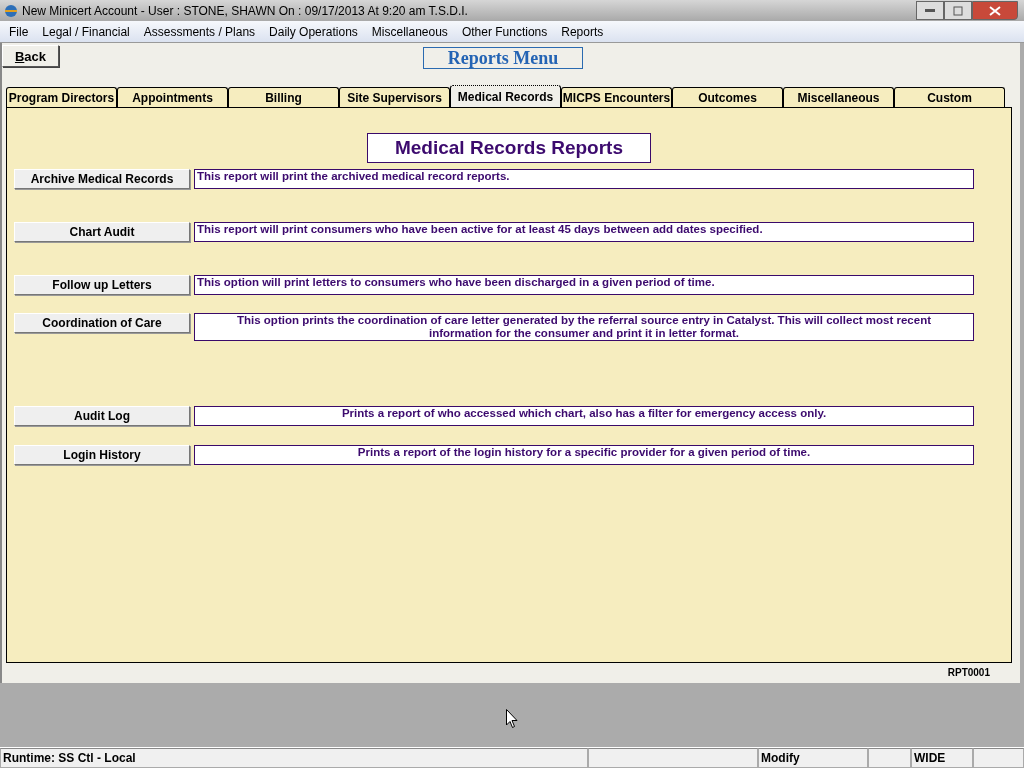  What do you see at coordinates (584, 455) in the screenshot?
I see `report-description: Prints a report of the login history for a specific provider for a given period of time.` at bounding box center [584, 455].